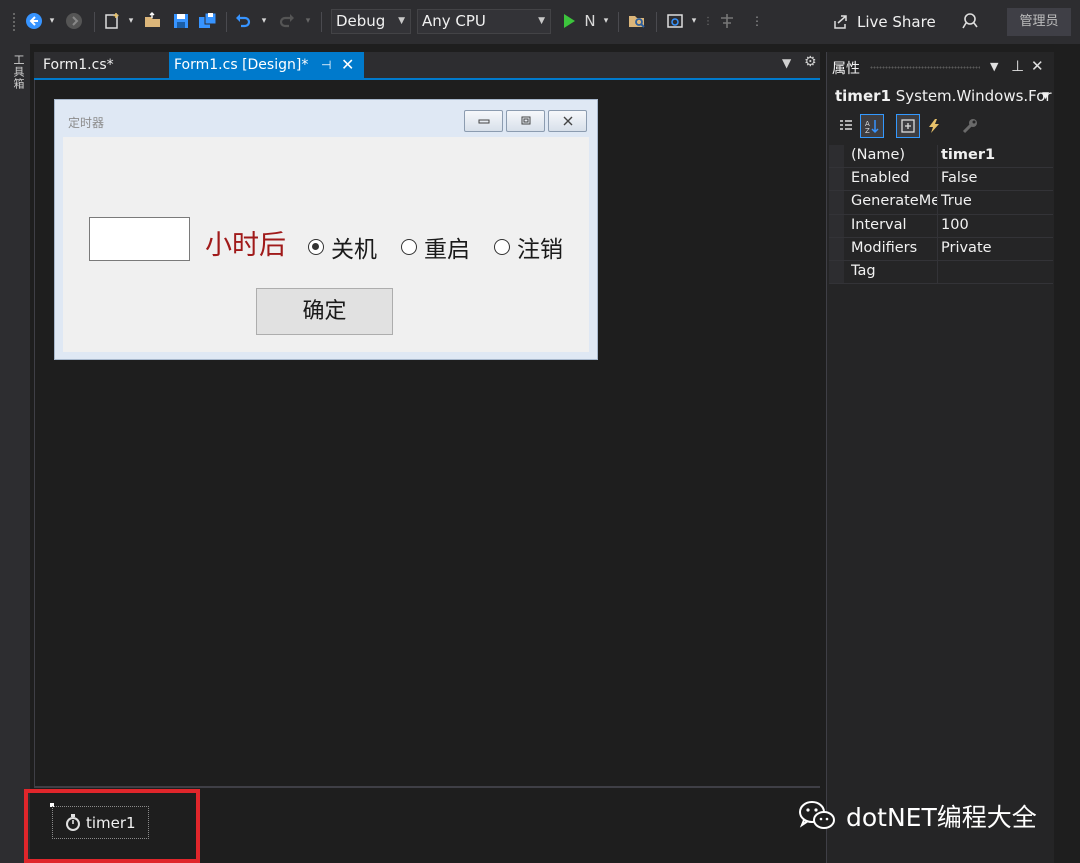 This screenshot has height=863, width=1080. I want to click on property-row-interval: Interval 100, so click(941, 226).